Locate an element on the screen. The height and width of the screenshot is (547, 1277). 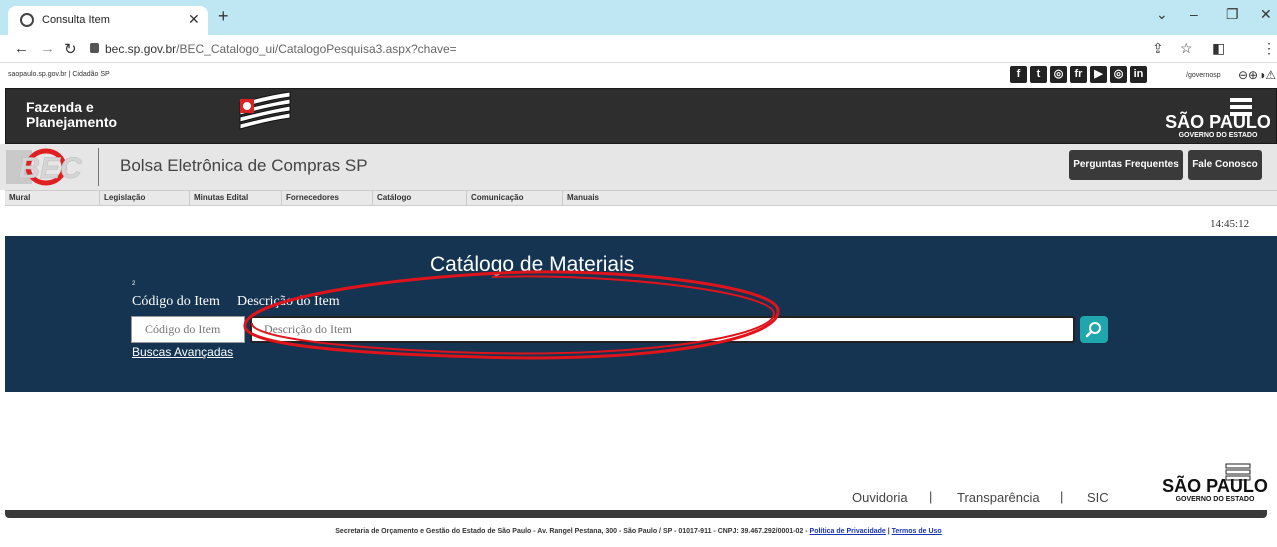
fazenda-title-line1: Fazenda e is located at coordinates (60, 107).